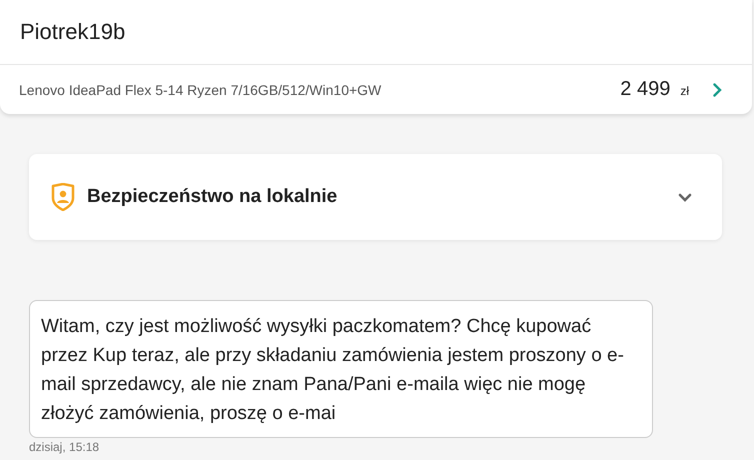 Image resolution: width=754 pixels, height=460 pixels. Describe the element at coordinates (717, 89) in the screenshot. I see `chevron-right-icon` at that location.